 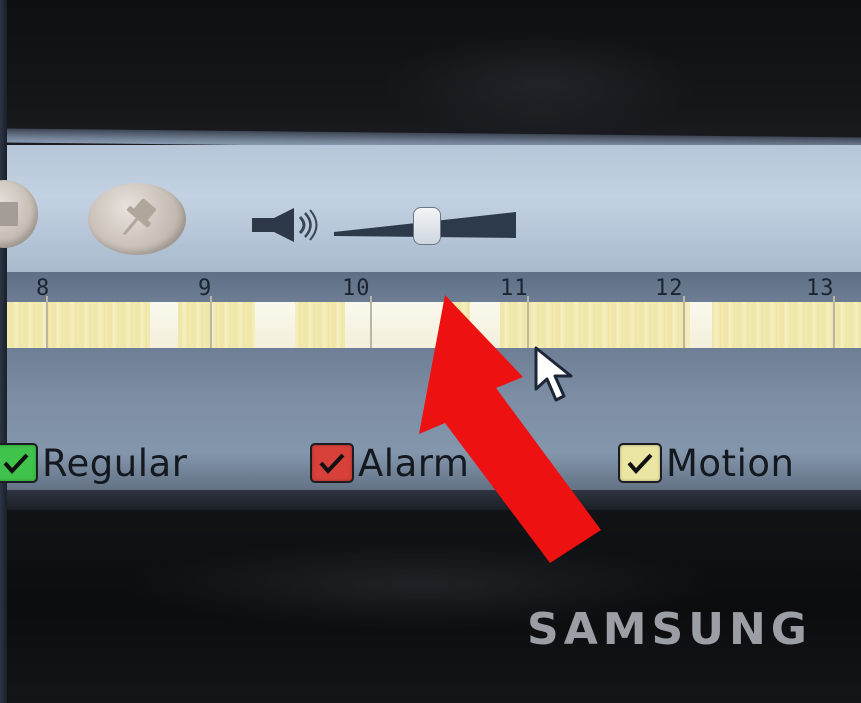 I want to click on photo-left-edge, so click(x=3, y=351).